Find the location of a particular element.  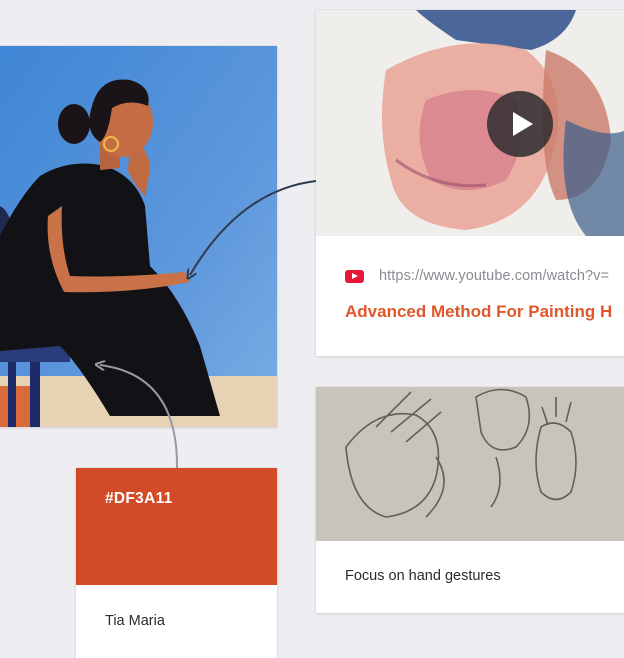

color-hex-value: #DF3A11 is located at coordinates (139, 498).